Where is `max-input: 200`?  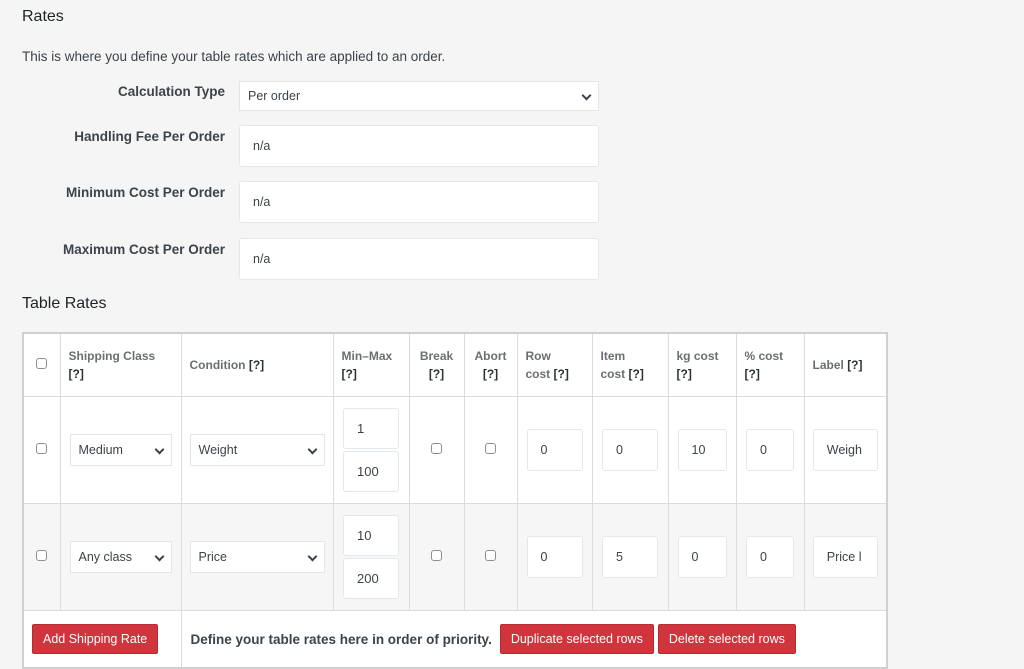
max-input: 200 is located at coordinates (371, 578).